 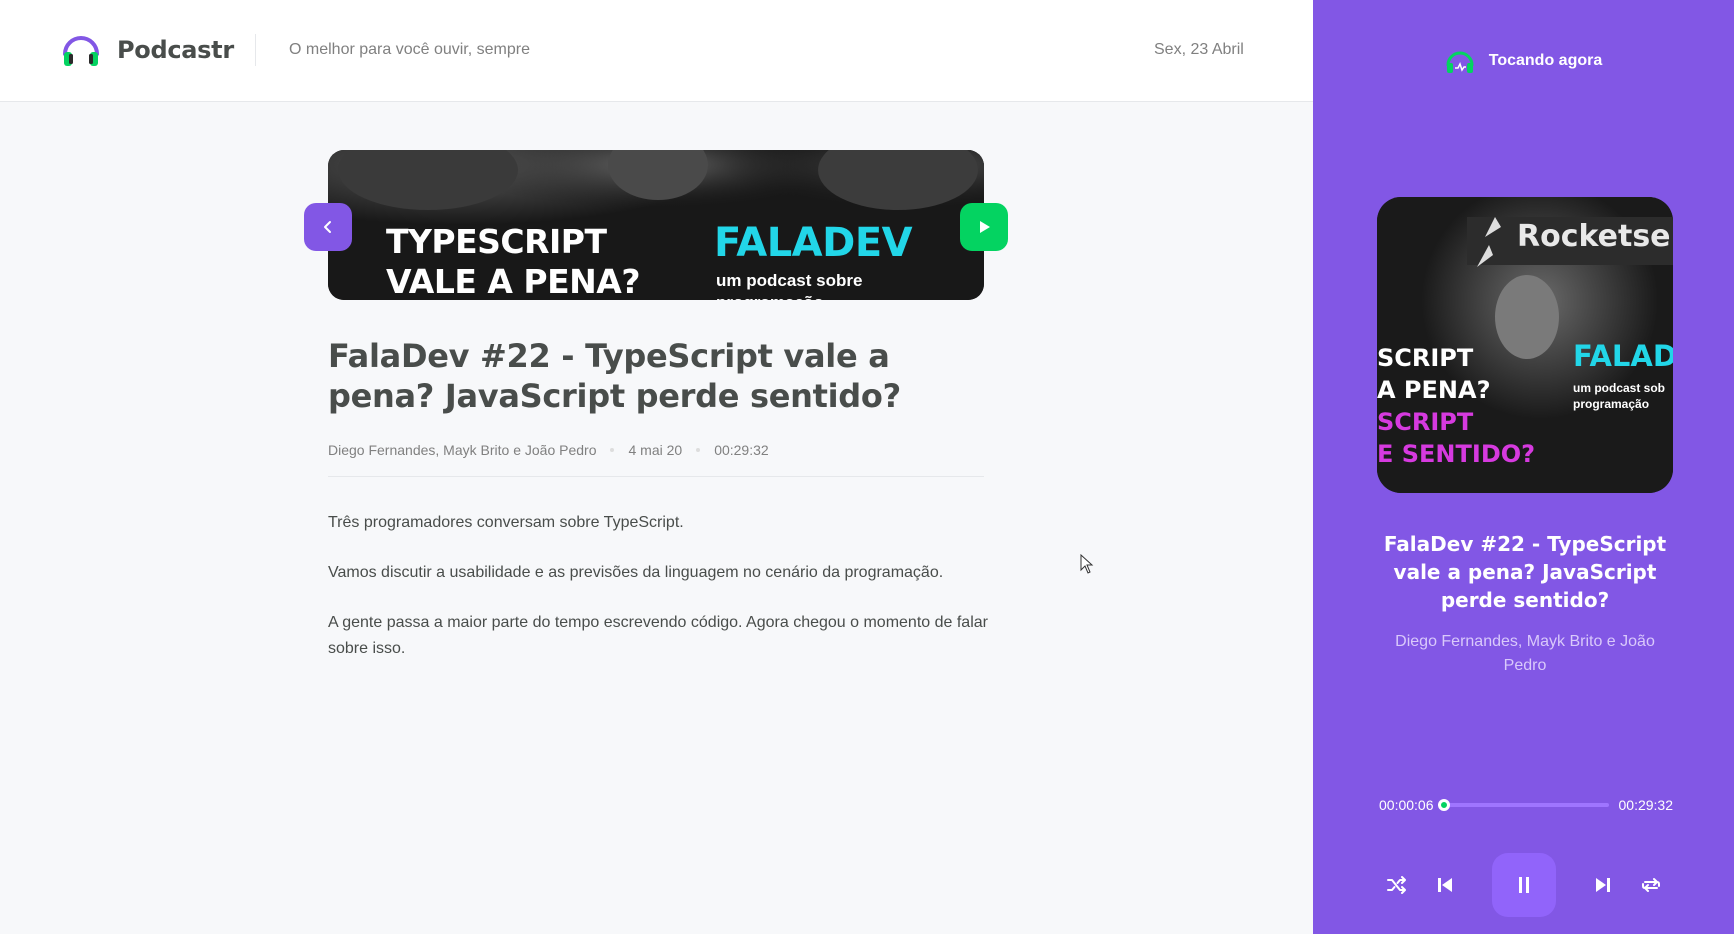 What do you see at coordinates (1619, 396) in the screenshot?
I see `player-thumbnail-subtitle: um podcast sob programação` at bounding box center [1619, 396].